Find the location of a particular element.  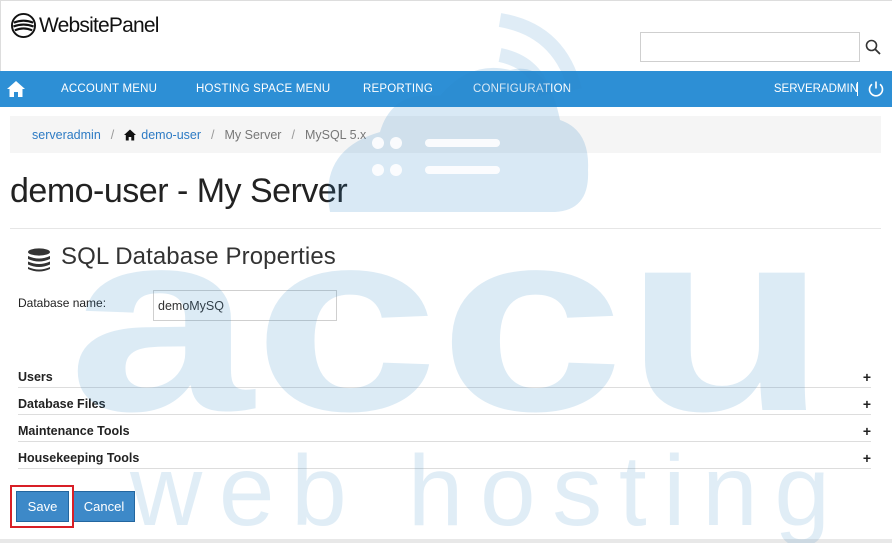

power-icon is located at coordinates (876, 89).